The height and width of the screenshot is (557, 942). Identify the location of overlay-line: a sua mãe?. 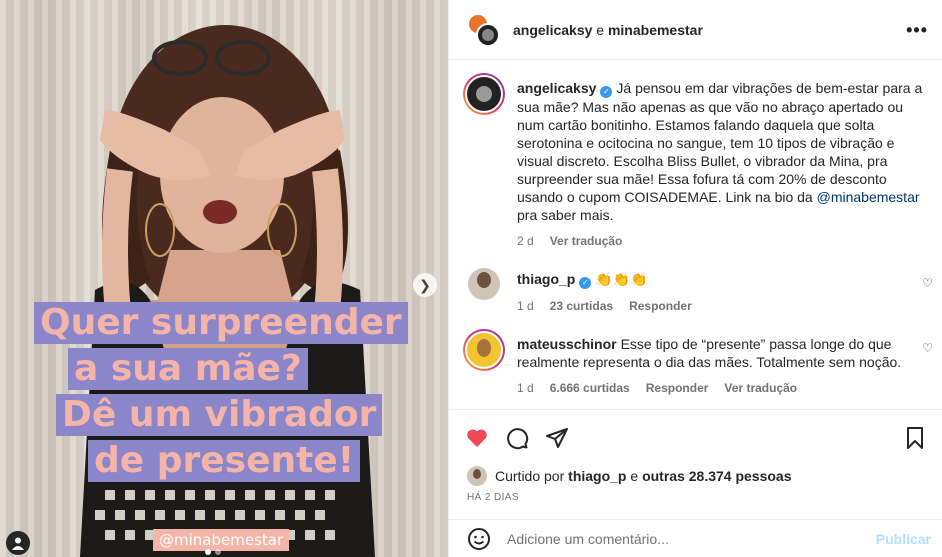
(188, 369).